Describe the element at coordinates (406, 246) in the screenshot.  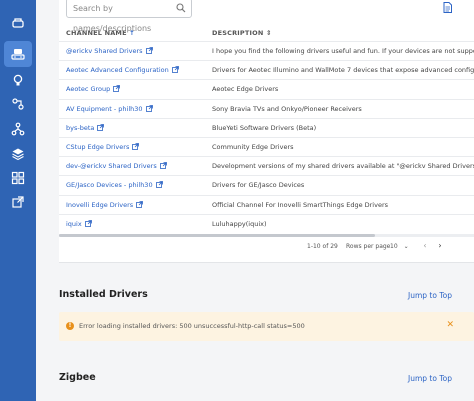
I see `chevron-down-icon: ⌄` at that location.